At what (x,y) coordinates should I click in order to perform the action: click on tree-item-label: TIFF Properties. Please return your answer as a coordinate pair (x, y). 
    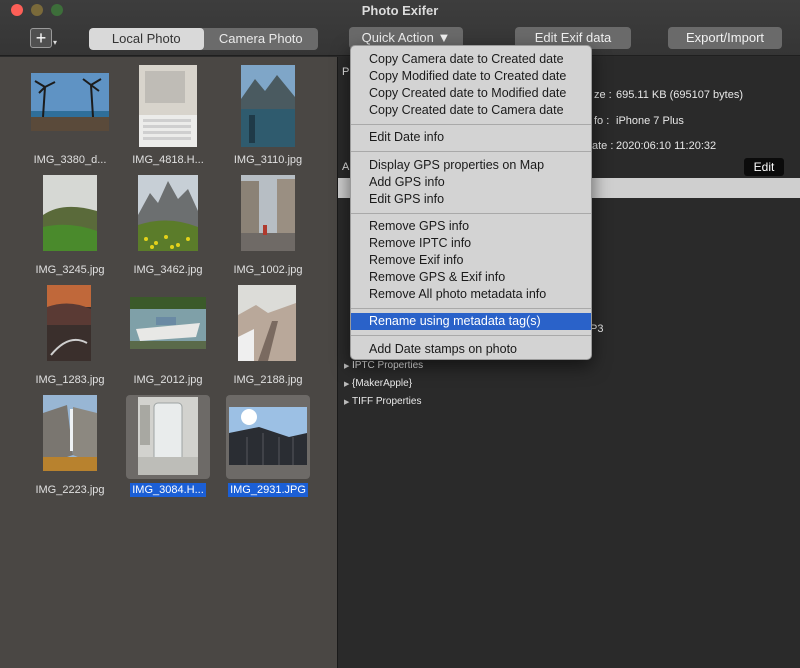
    Looking at the image, I should click on (387, 401).